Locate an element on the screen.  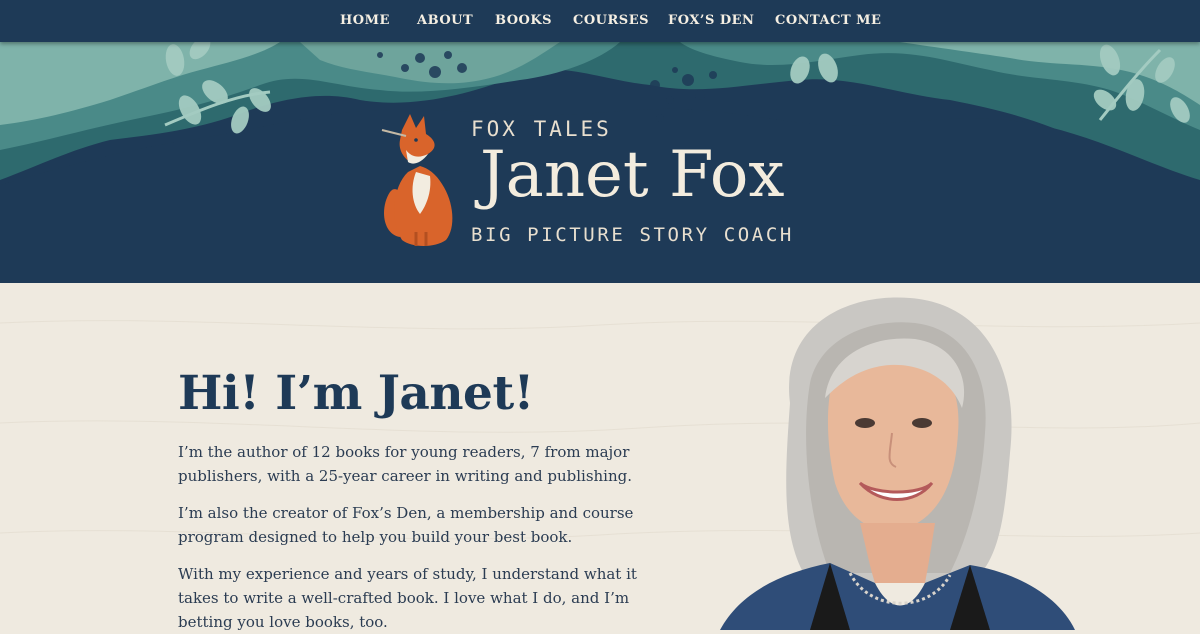
nav-foxs-den: FOX’S DEN is located at coordinates (711, 20).